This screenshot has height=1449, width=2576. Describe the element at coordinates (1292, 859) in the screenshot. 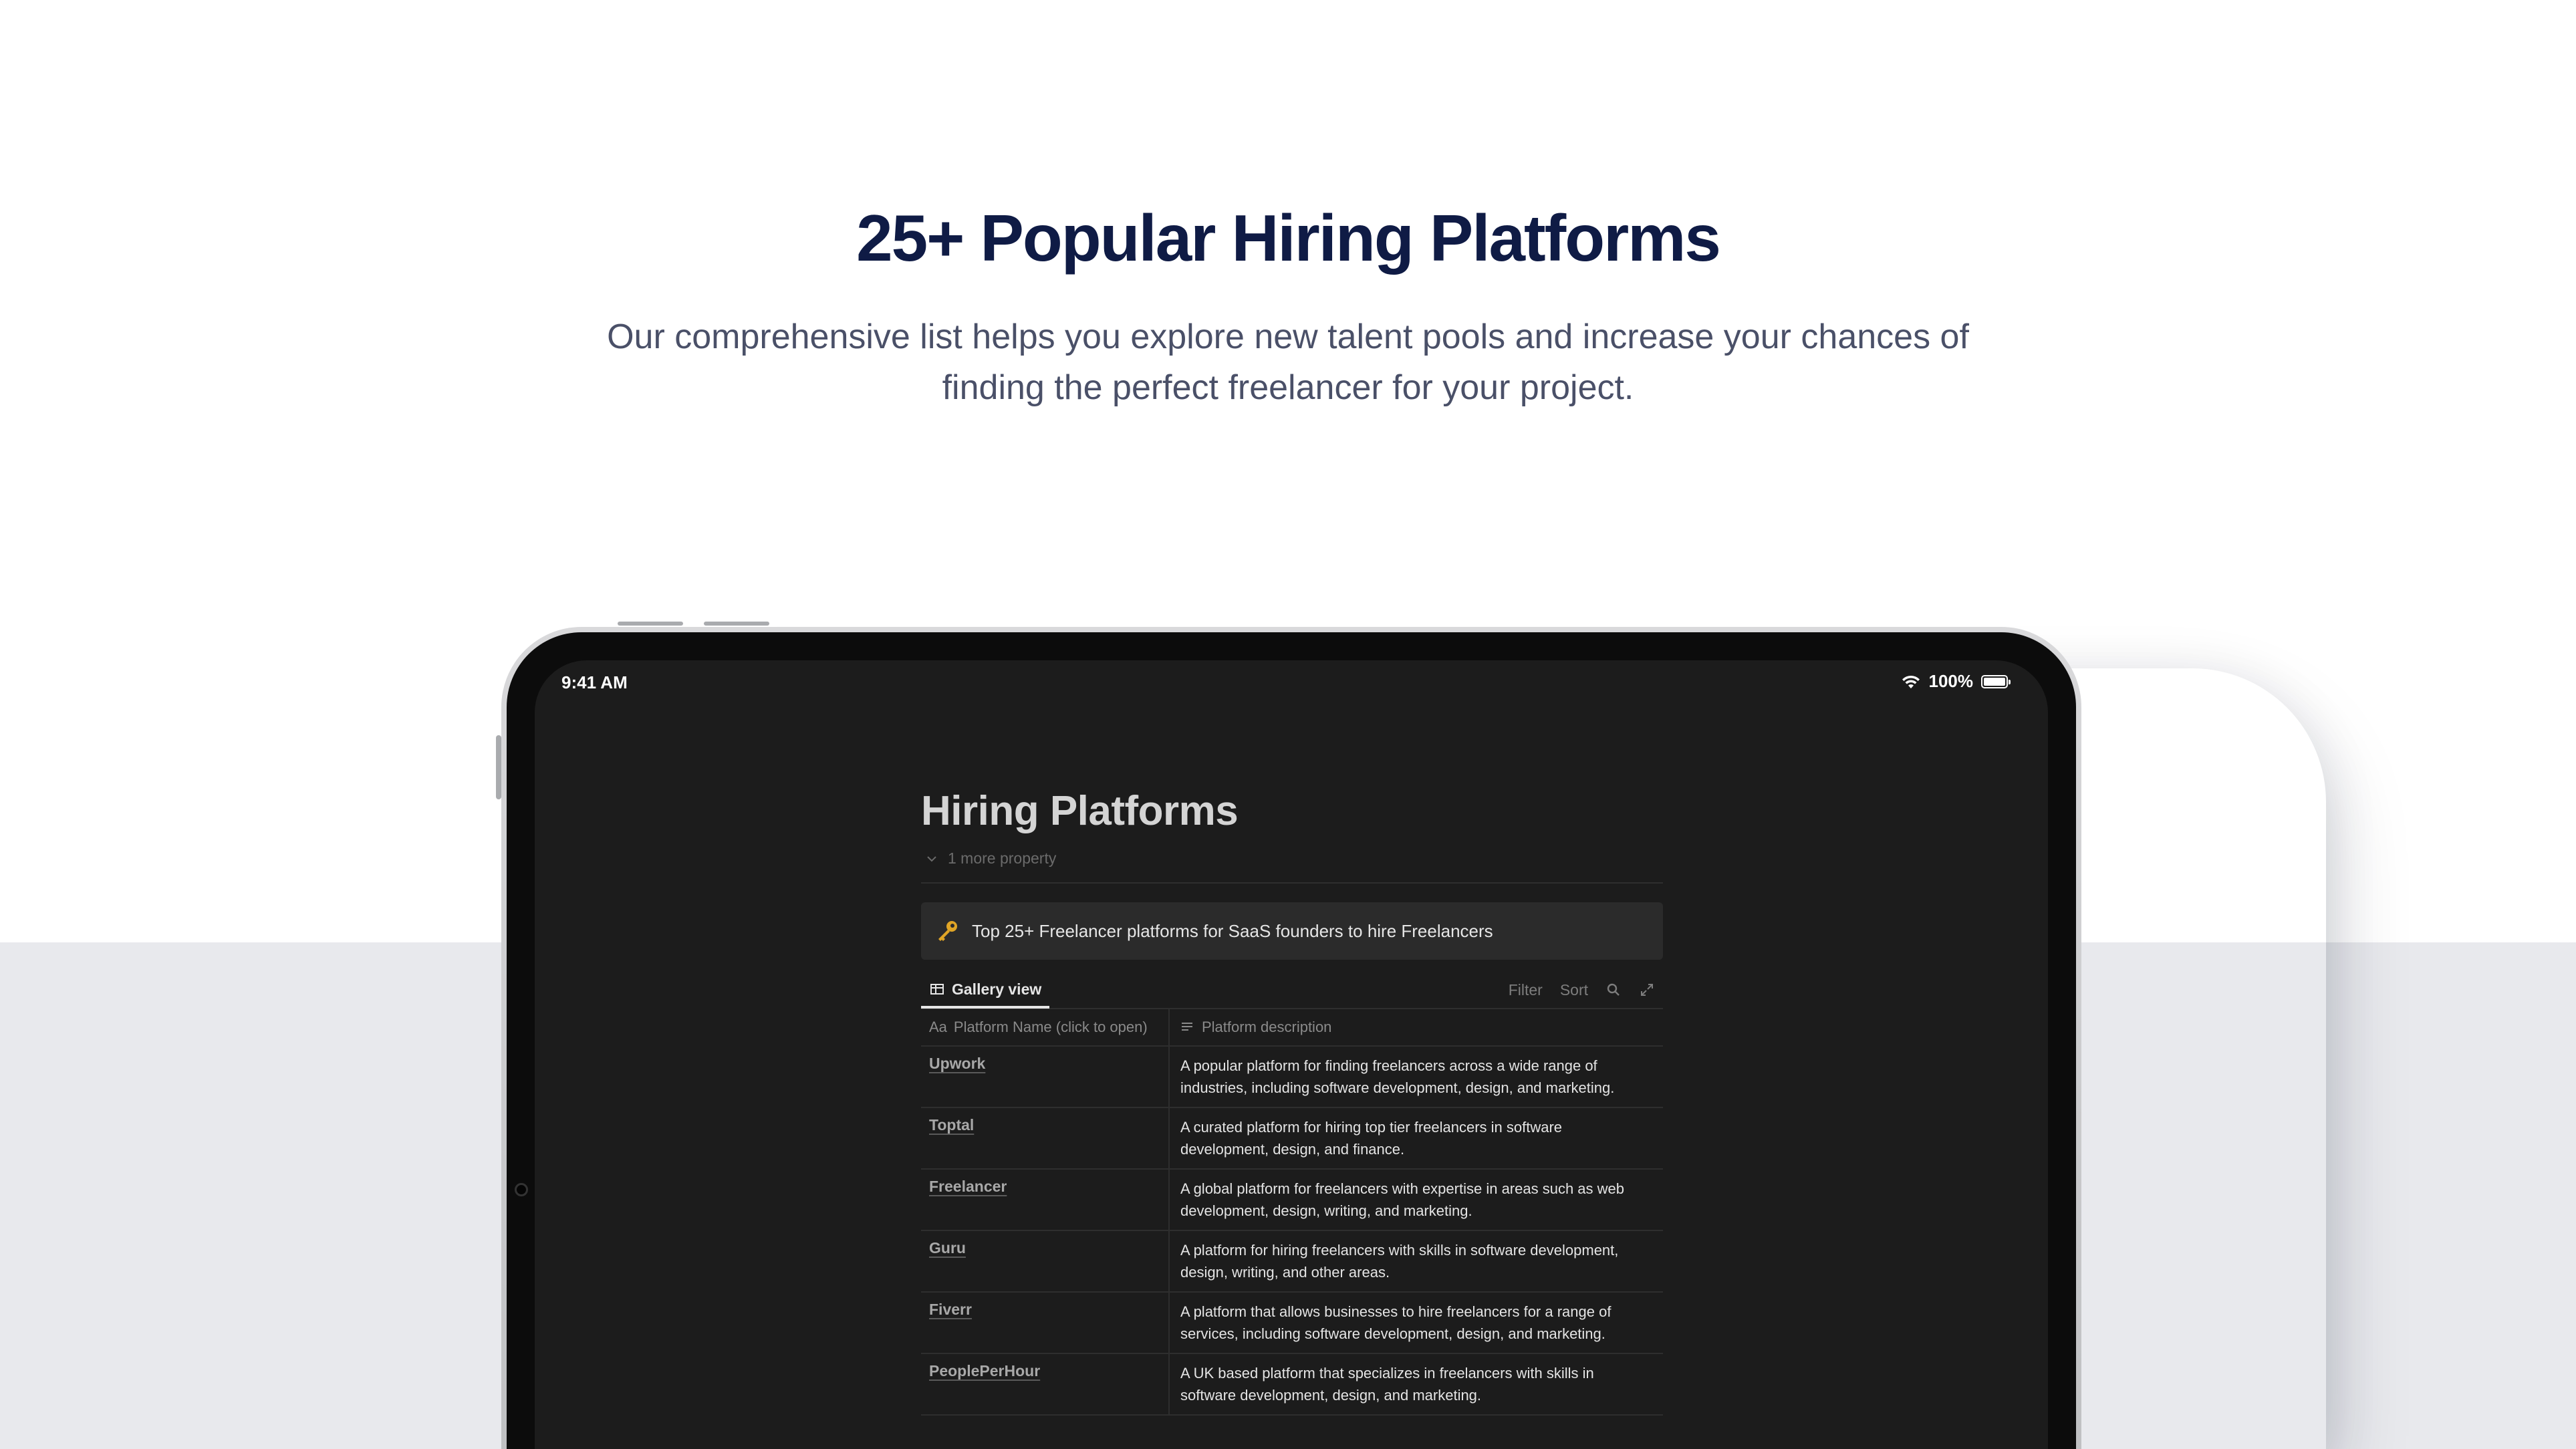

I see `more-property-toggle: 1 more property` at that location.